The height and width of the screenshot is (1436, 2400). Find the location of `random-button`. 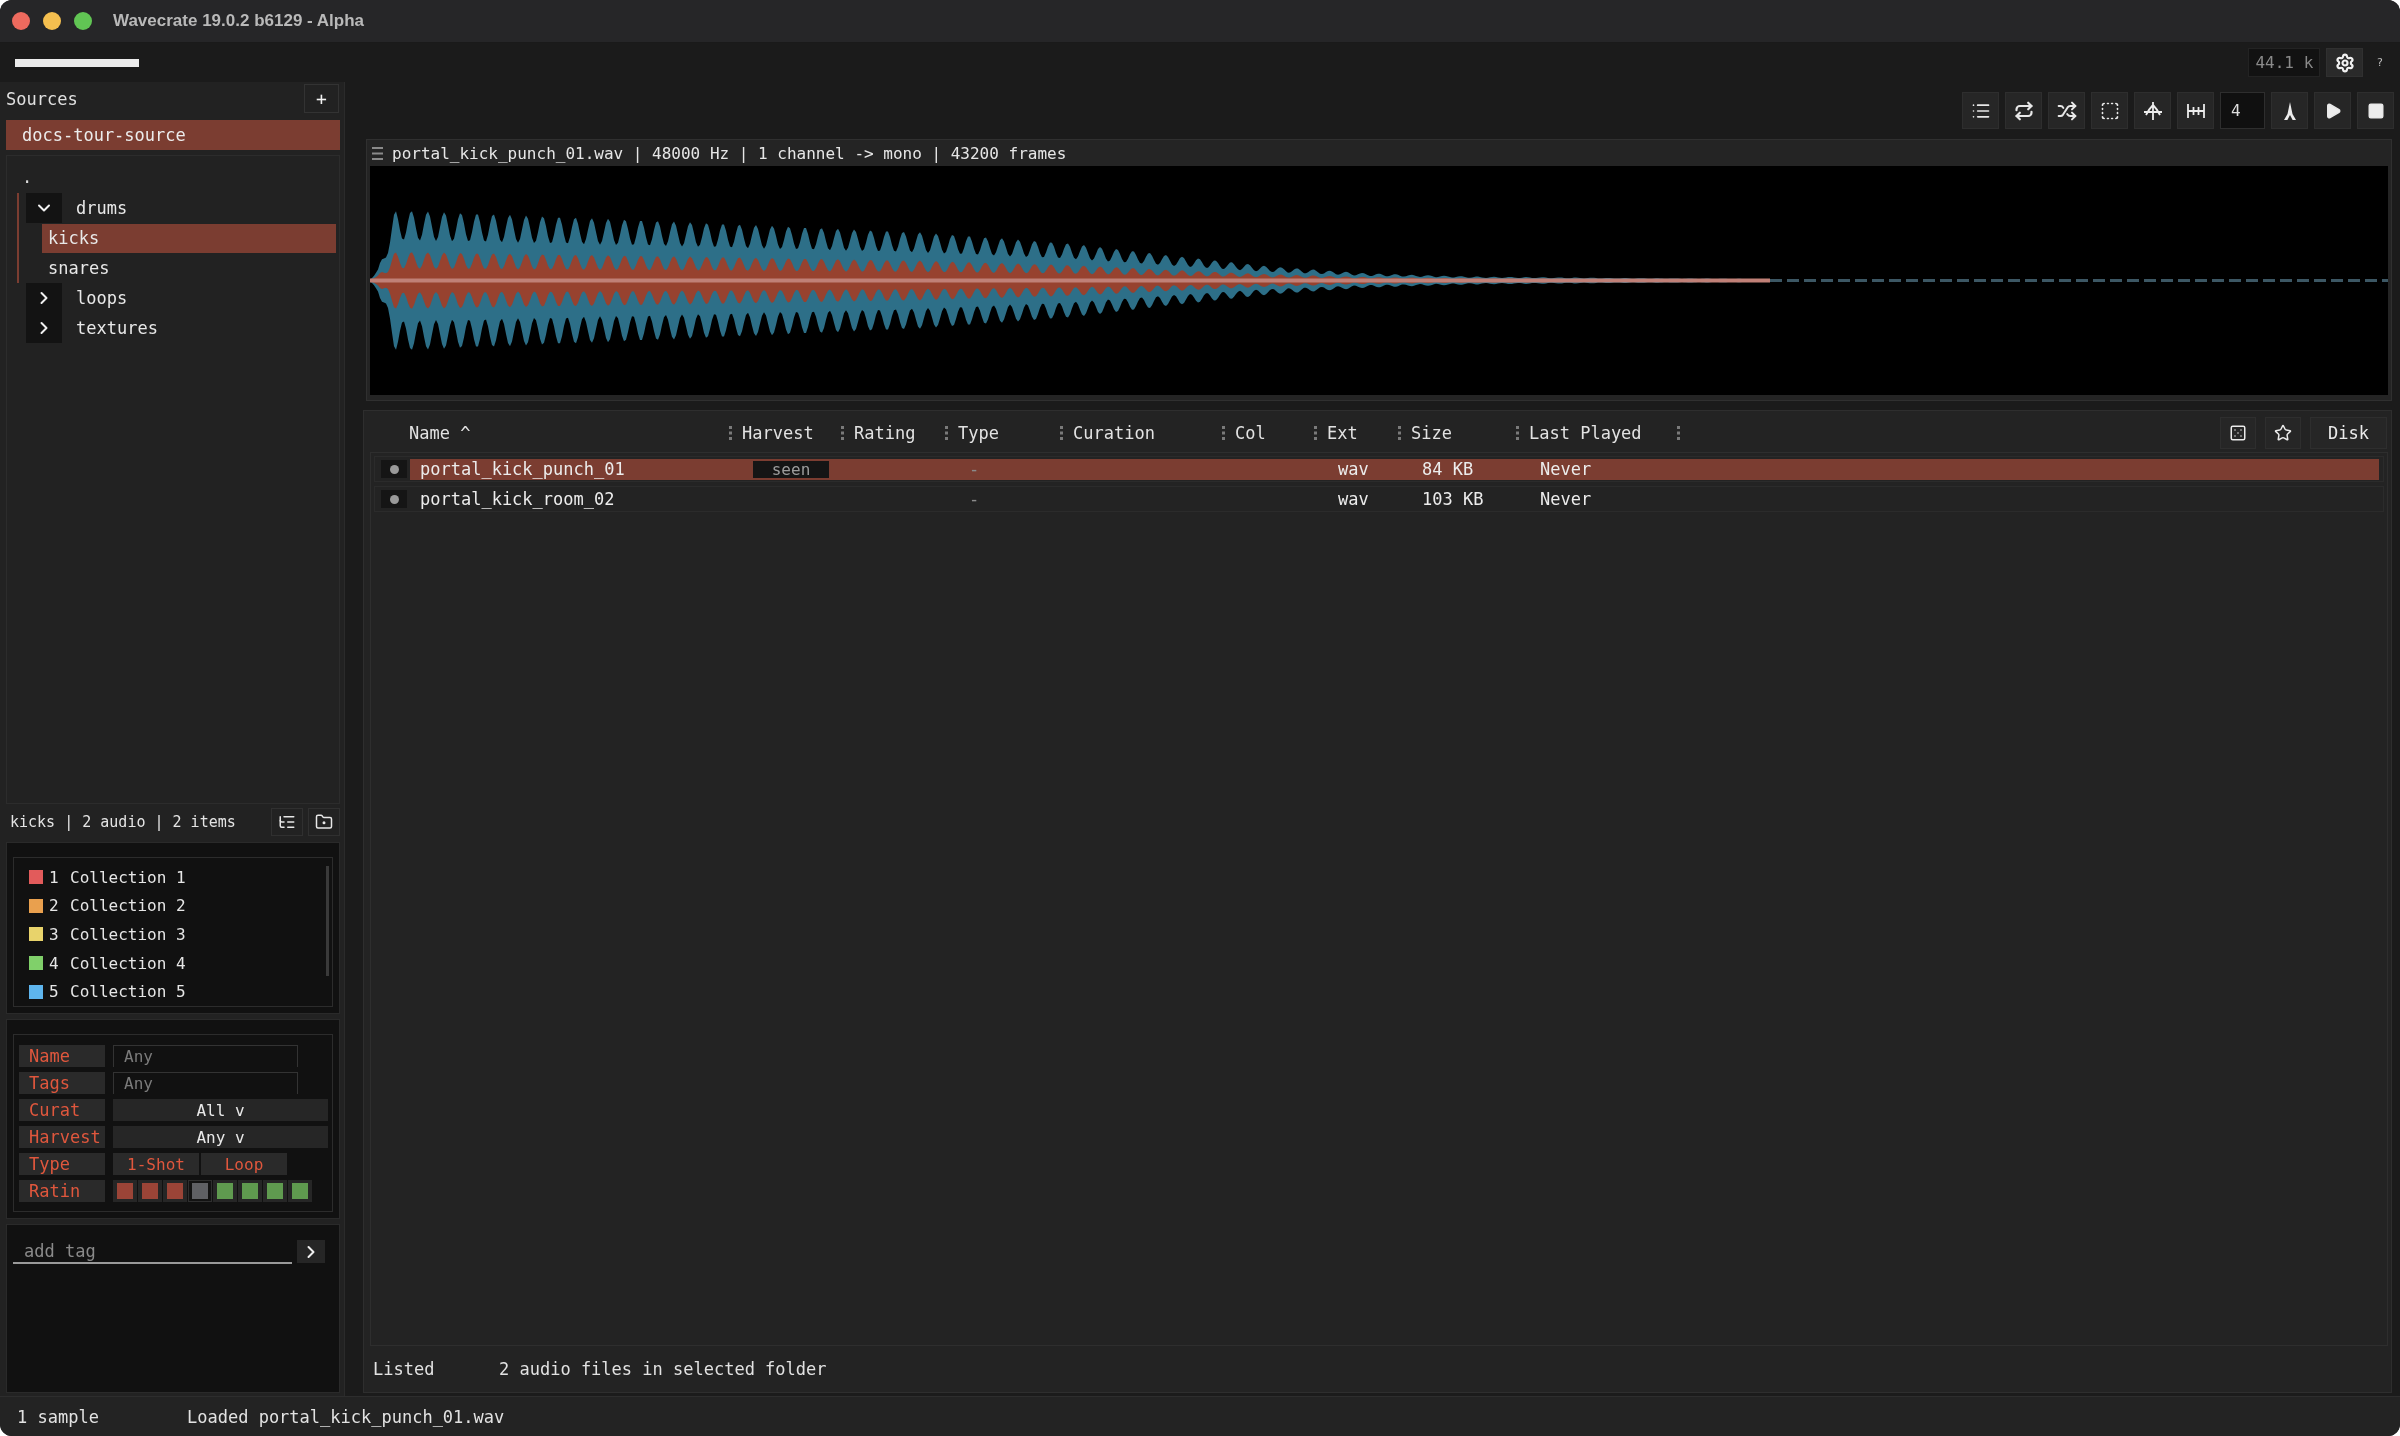

random-button is located at coordinates (2238, 433).